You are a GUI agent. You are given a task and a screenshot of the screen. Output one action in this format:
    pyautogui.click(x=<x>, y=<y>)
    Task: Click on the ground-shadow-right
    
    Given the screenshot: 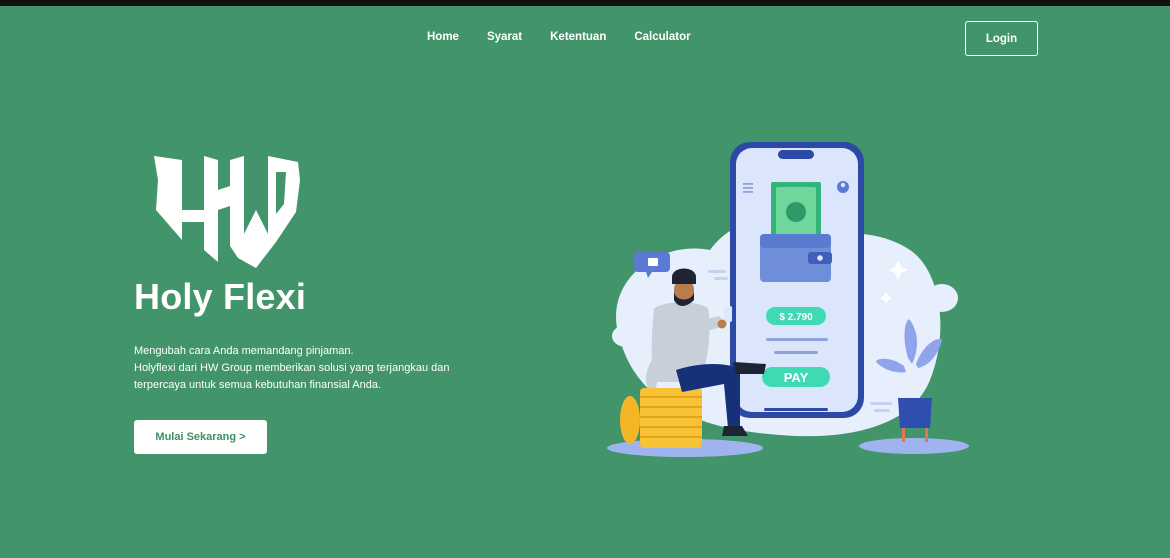 What is the action you would take?
    pyautogui.click(x=914, y=446)
    